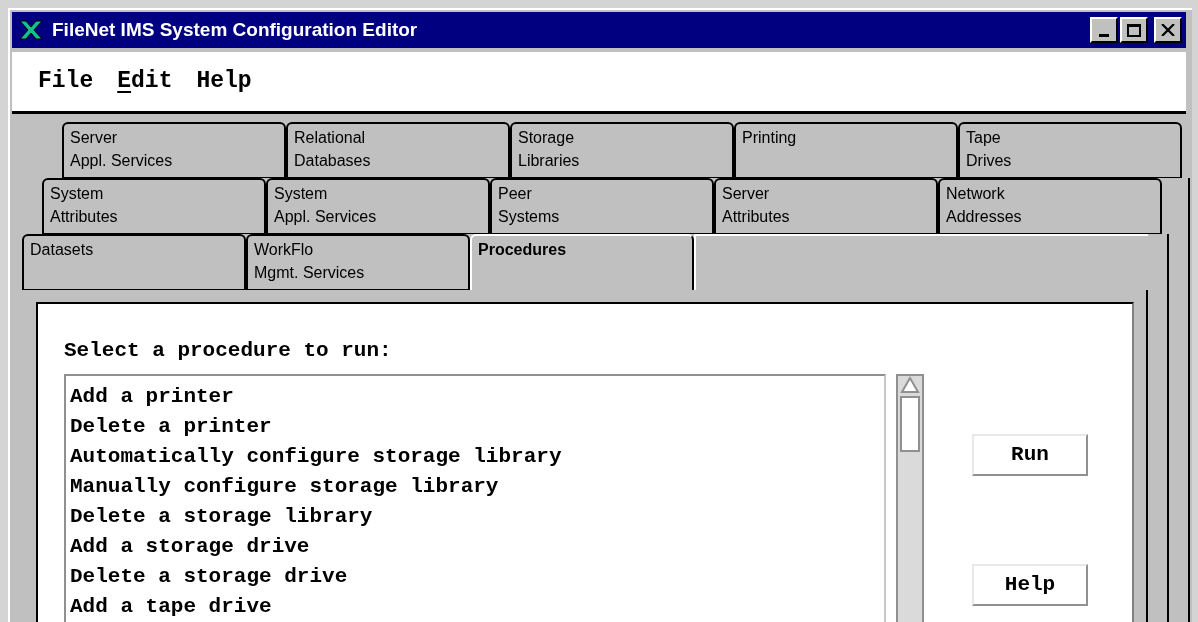 Image resolution: width=1198 pixels, height=622 pixels. Describe the element at coordinates (66, 81) in the screenshot. I see `menu-item: File` at that location.